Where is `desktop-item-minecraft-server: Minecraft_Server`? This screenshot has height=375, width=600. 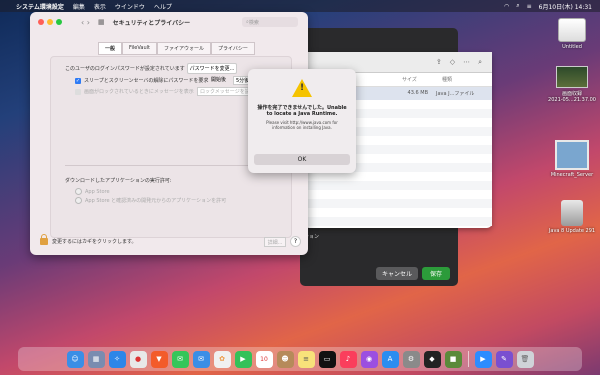 desktop-item-minecraft-server: Minecraft_Server is located at coordinates (572, 159).